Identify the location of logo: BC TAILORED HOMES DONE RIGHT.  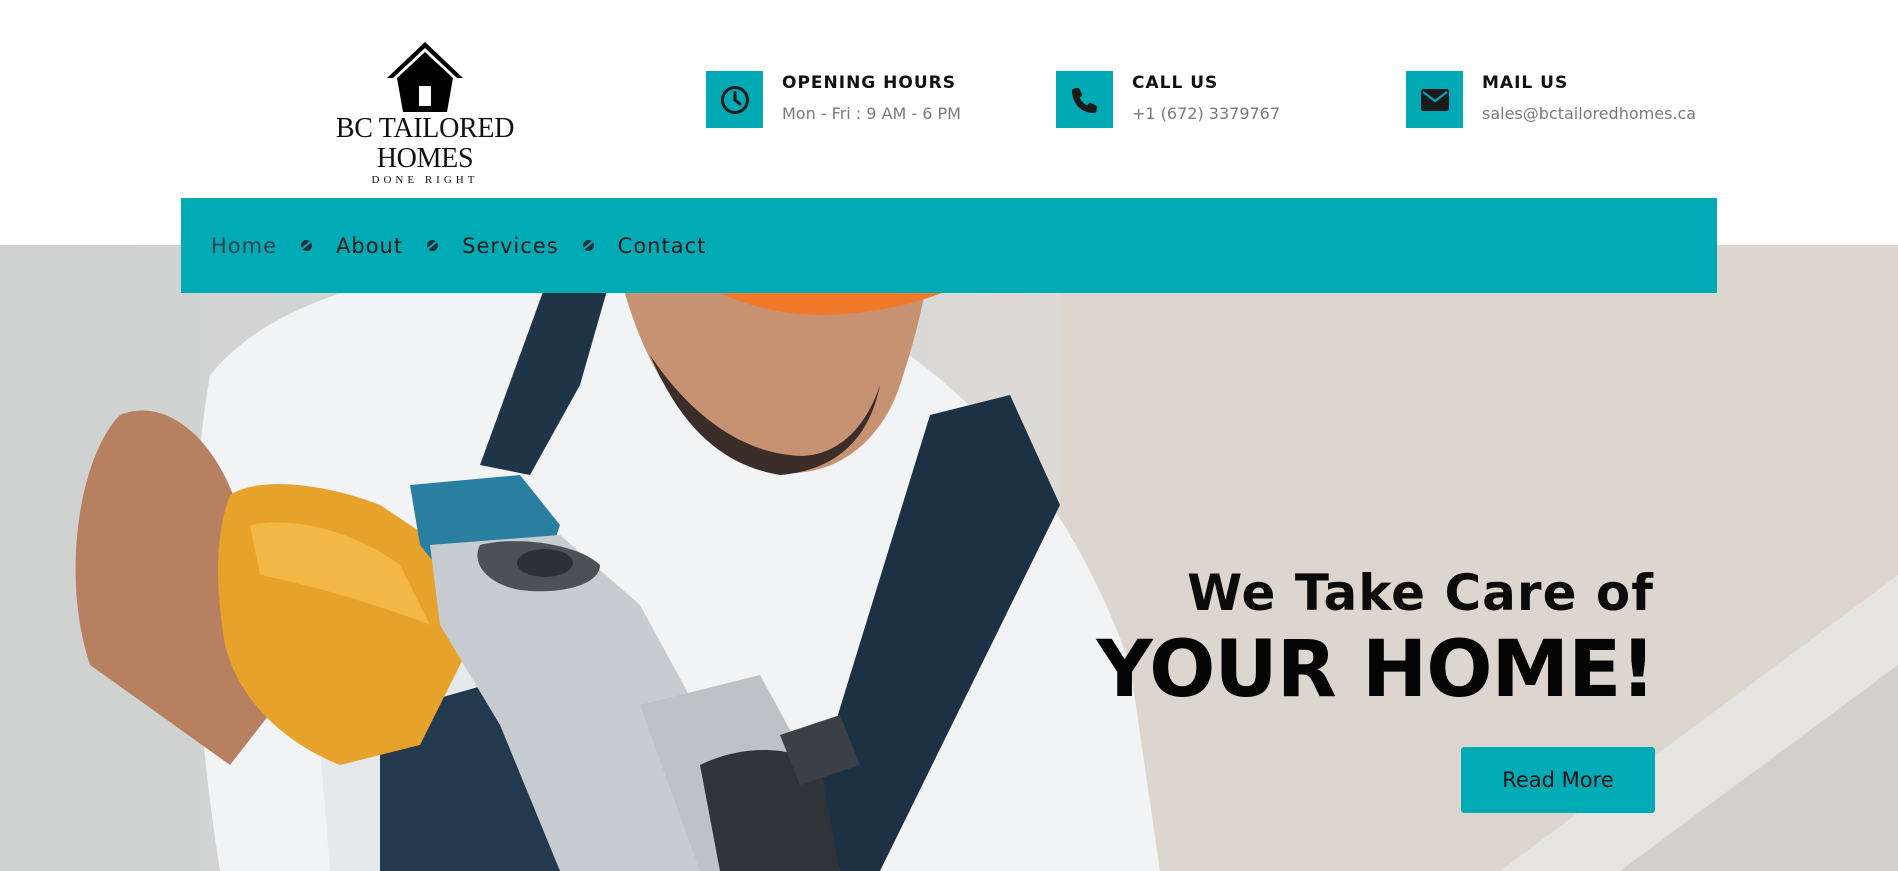
(425, 113).